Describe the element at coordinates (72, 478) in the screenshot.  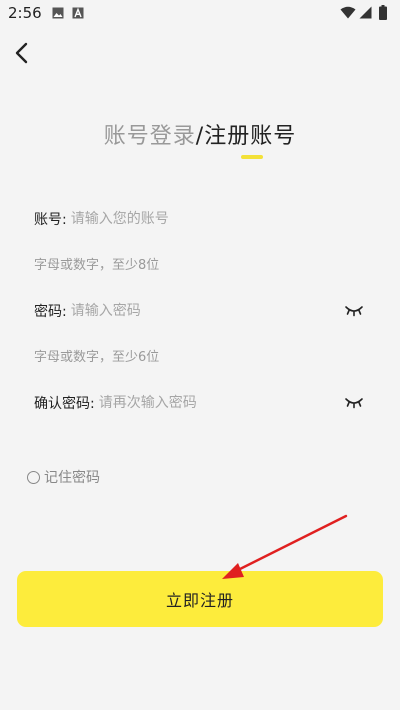
I see `remember-password-label: 记住密码` at that location.